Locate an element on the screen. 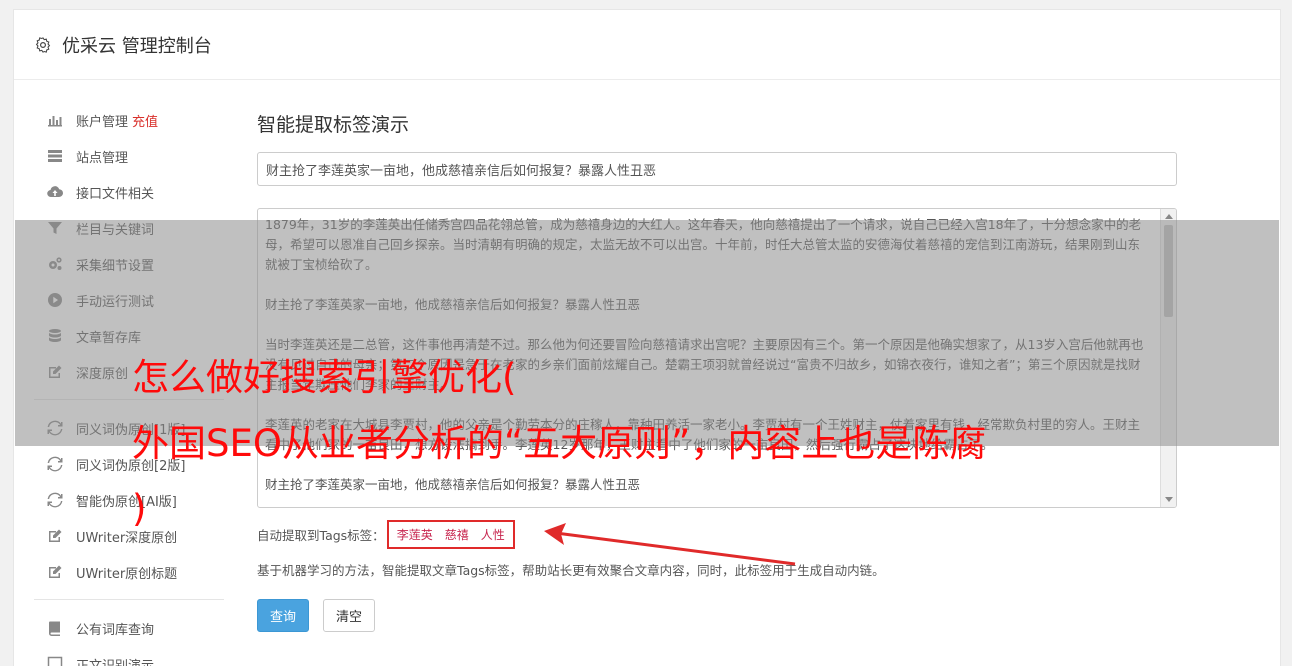 The image size is (1292, 666). gear-icon is located at coordinates (43, 44).